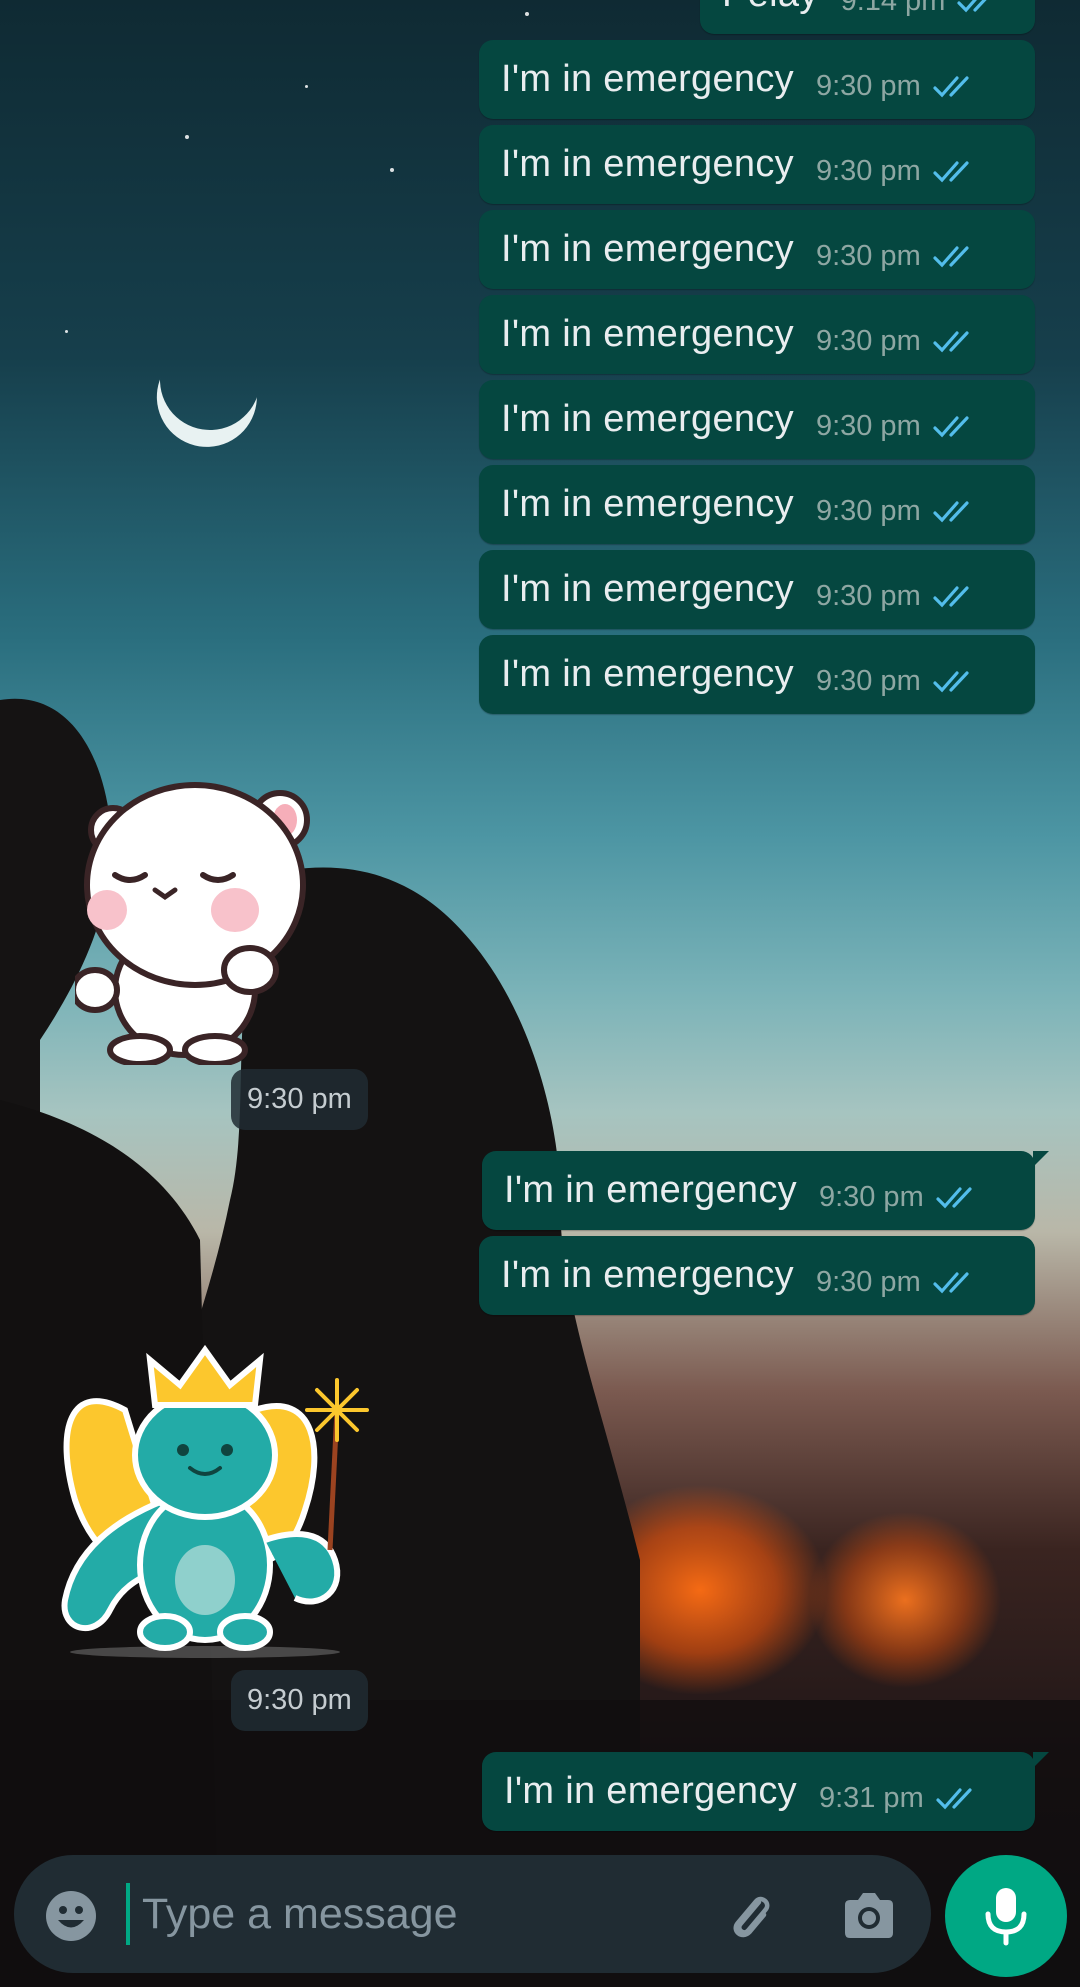 The image size is (1080, 1987). Describe the element at coordinates (750, 1915) in the screenshot. I see `attach-icon` at that location.